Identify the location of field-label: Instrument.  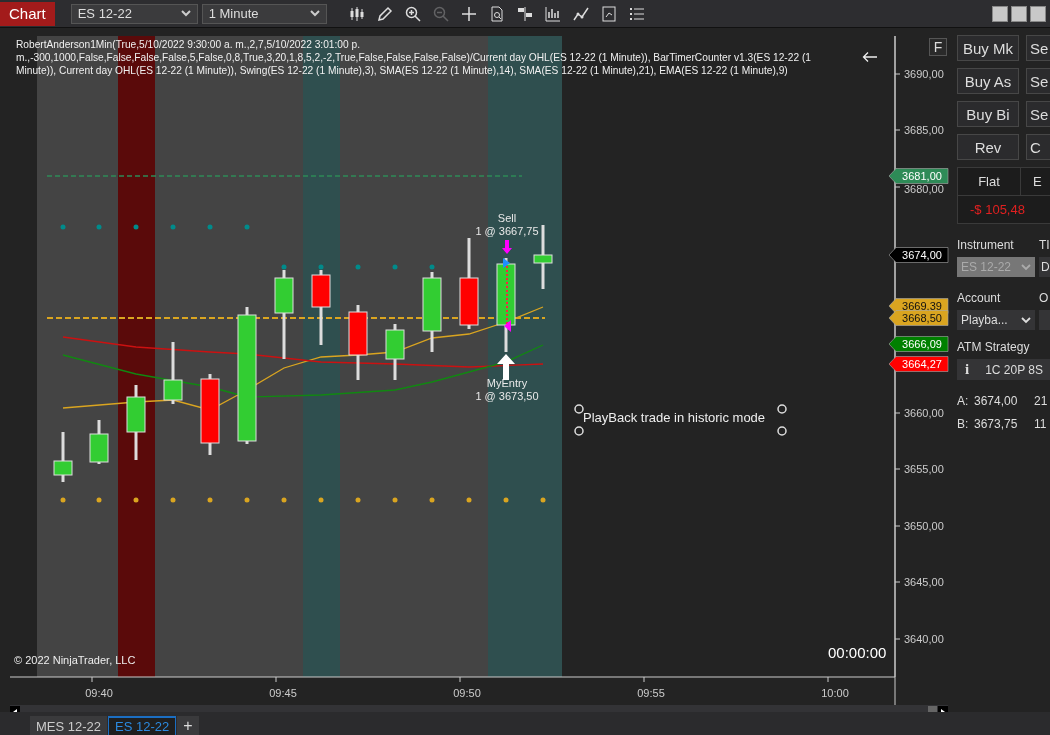
(986, 245).